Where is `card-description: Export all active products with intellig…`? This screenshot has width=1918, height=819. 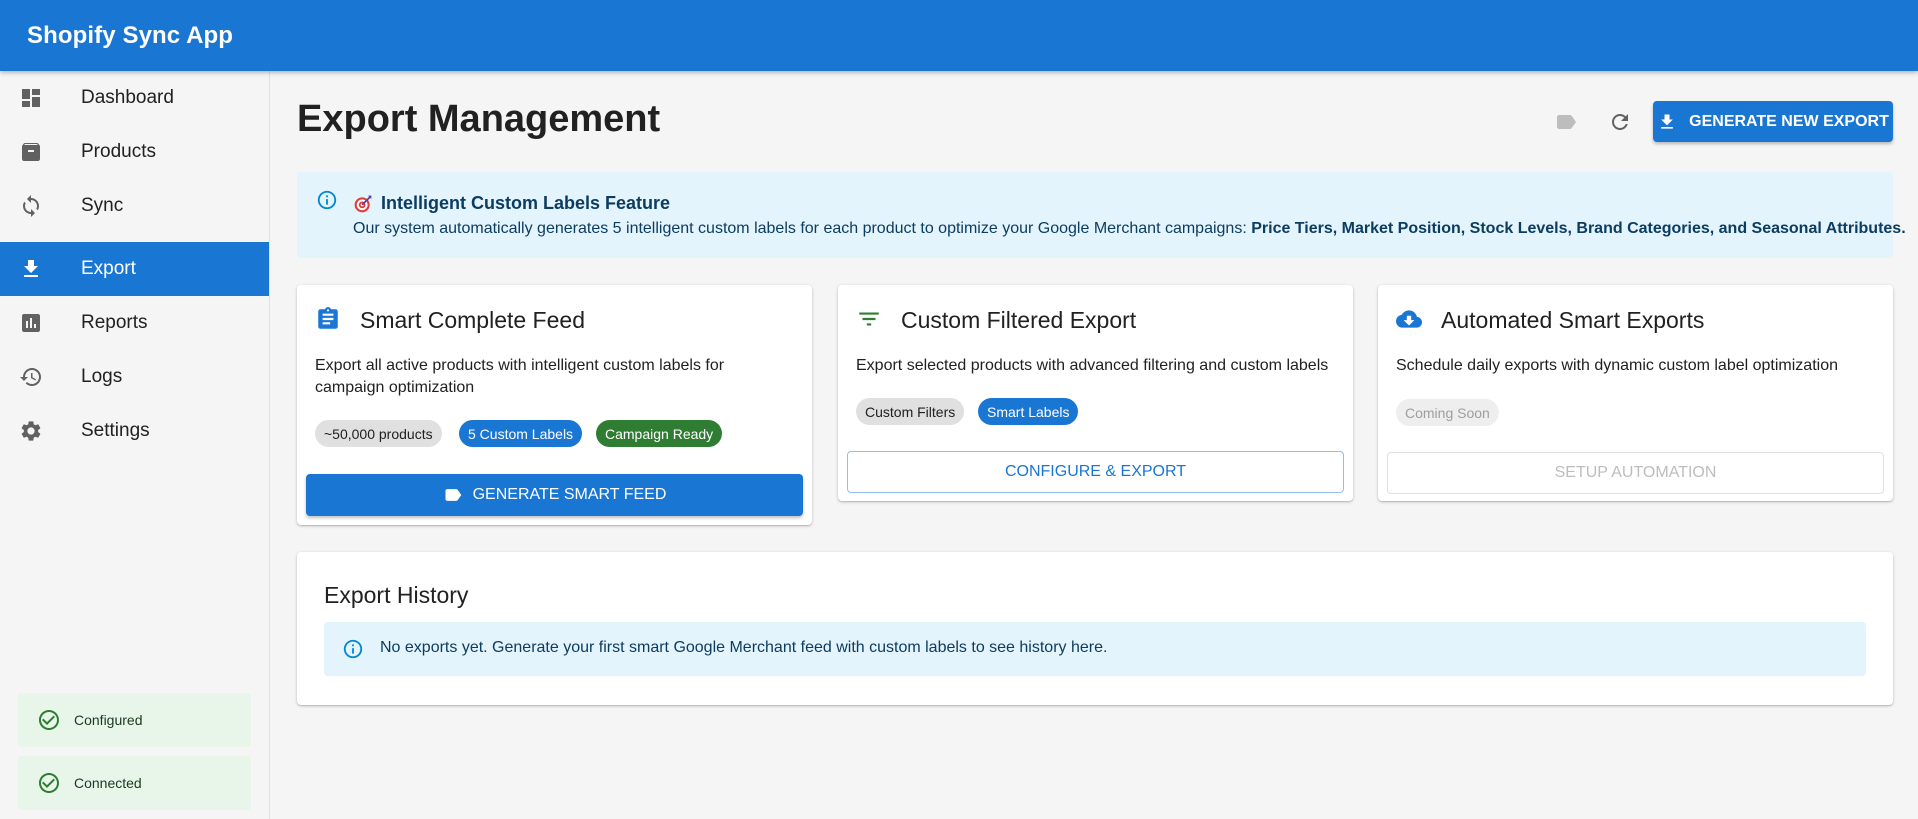 card-description: Export all active products with intellig… is located at coordinates (520, 376).